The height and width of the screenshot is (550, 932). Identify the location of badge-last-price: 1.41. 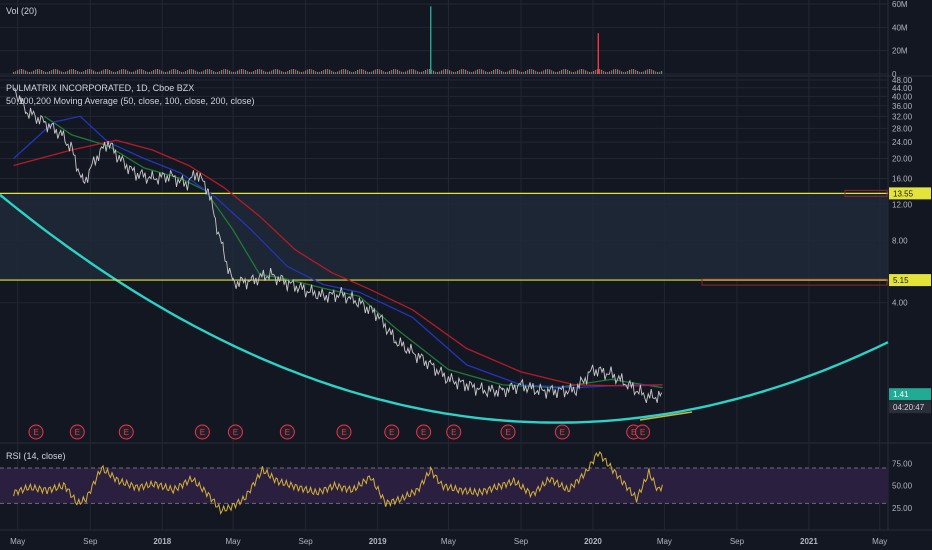
(901, 394).